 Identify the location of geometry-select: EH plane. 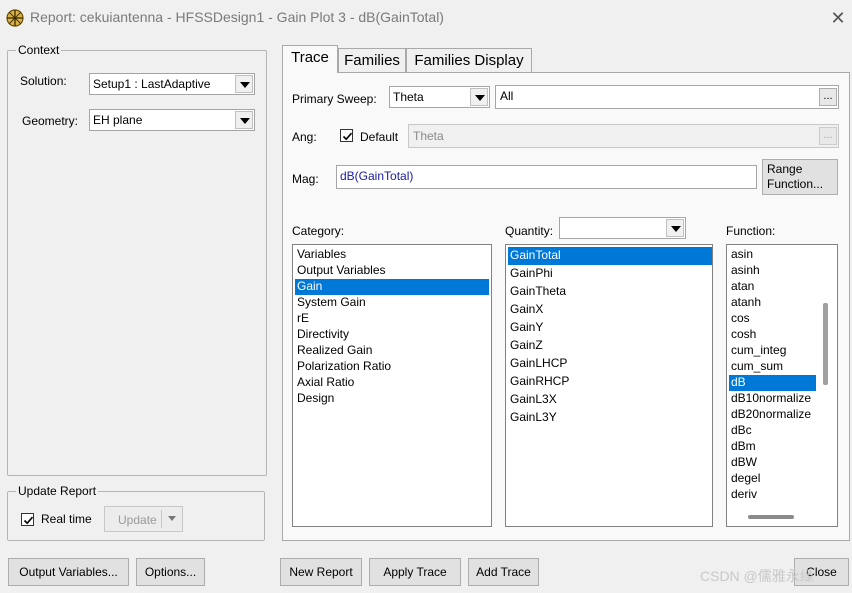
(172, 120).